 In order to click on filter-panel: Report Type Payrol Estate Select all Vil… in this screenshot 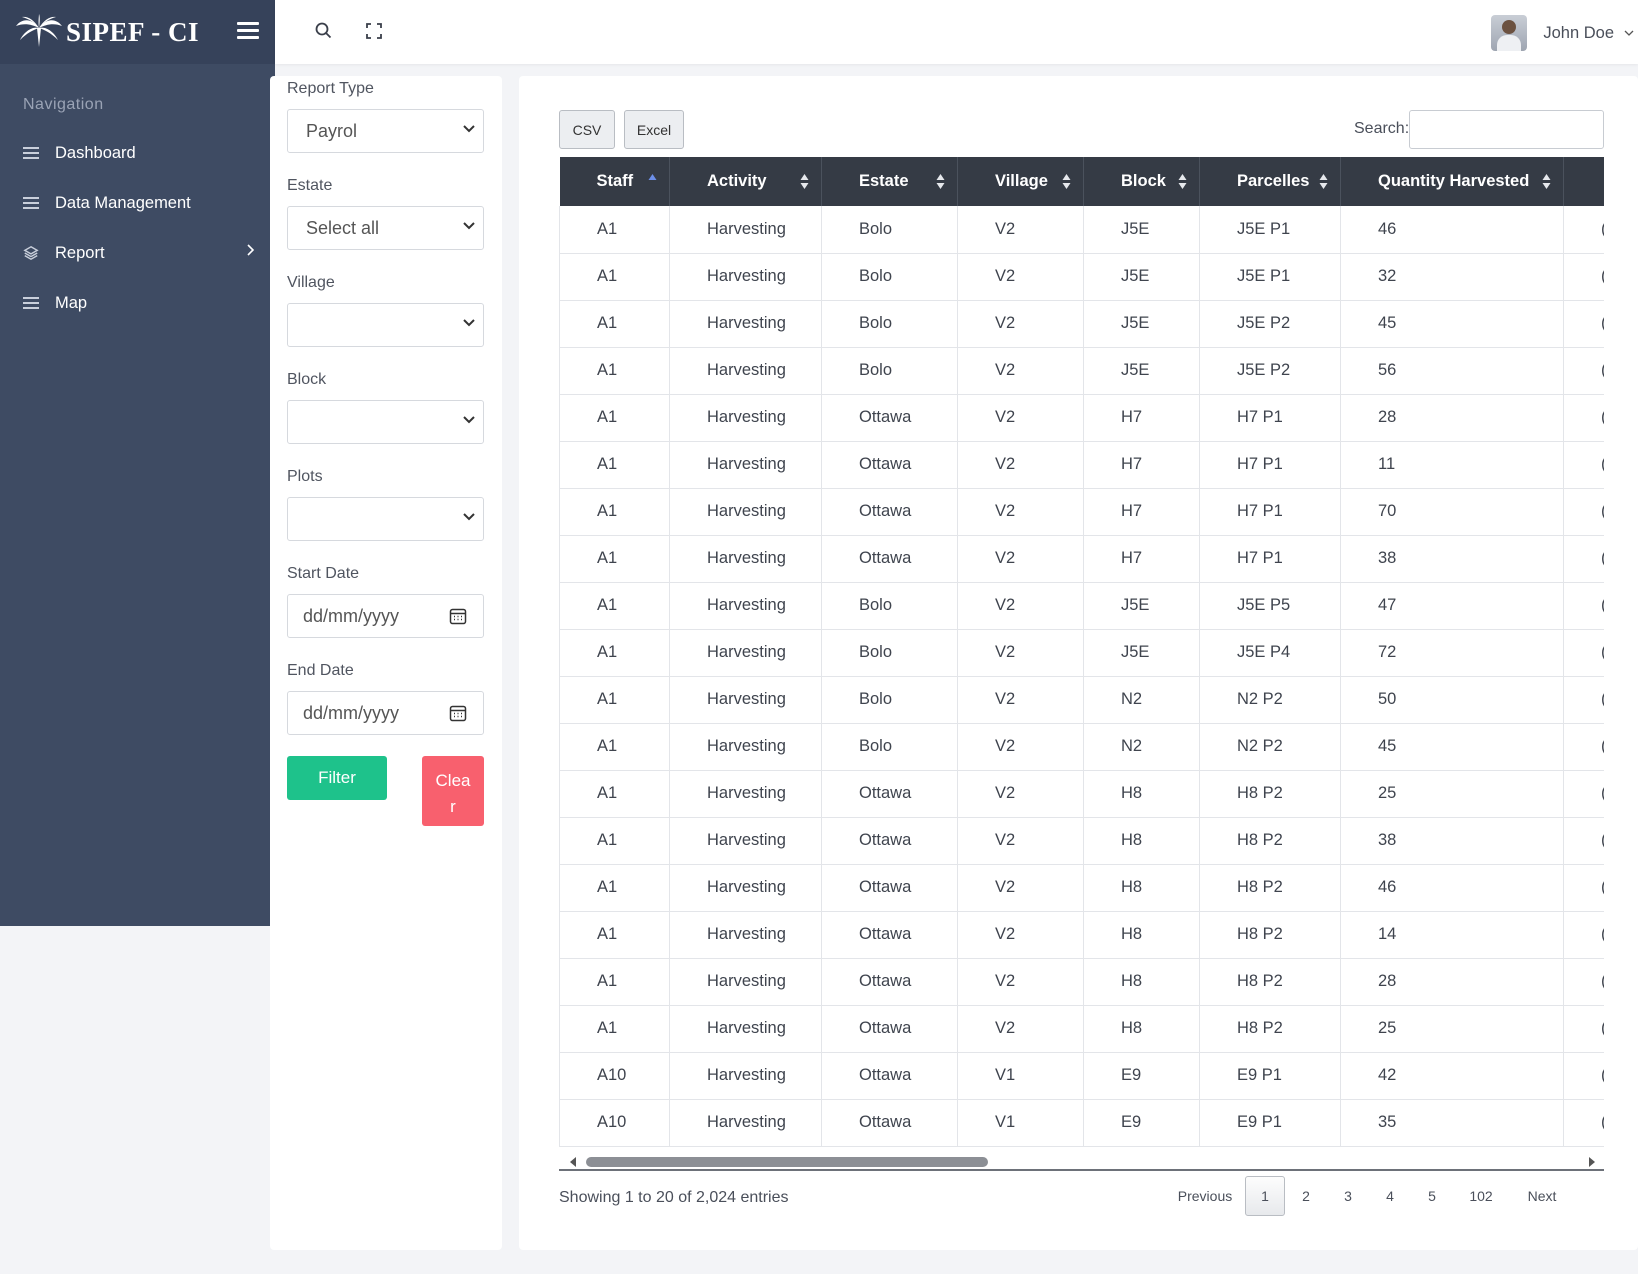, I will do `click(386, 663)`.